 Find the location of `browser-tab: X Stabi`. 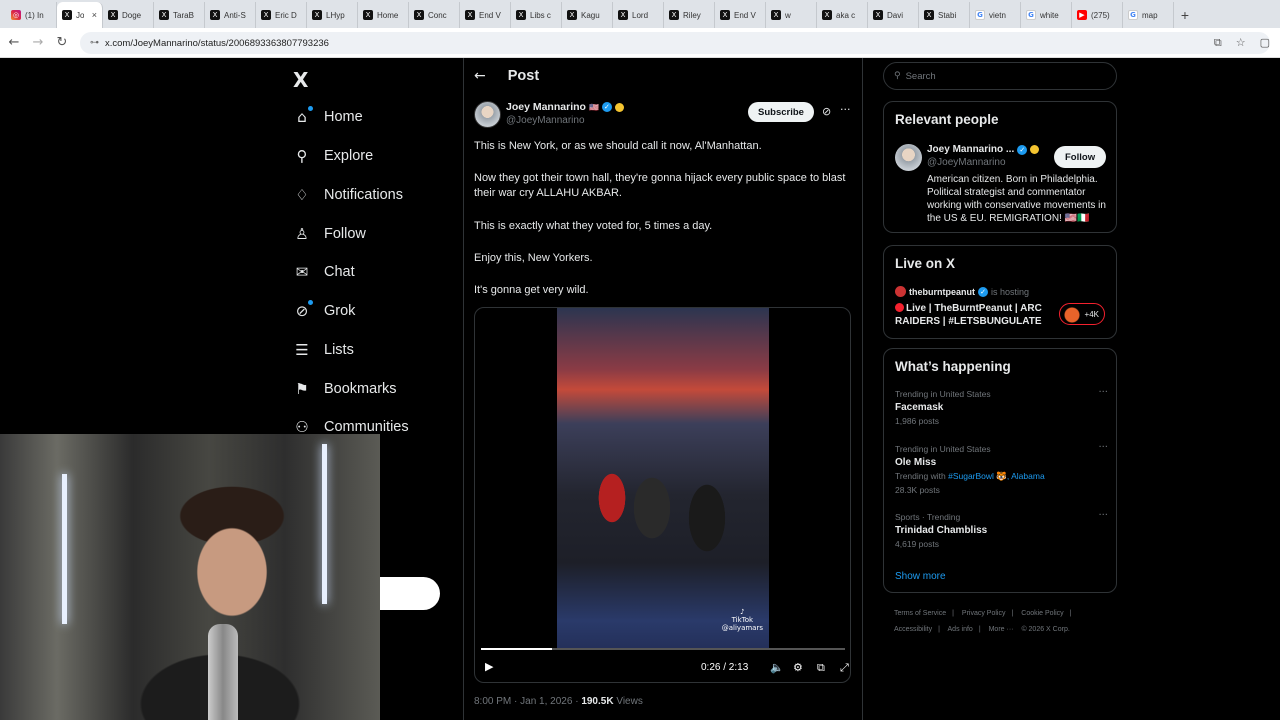

browser-tab: X Stabi is located at coordinates (944, 15).